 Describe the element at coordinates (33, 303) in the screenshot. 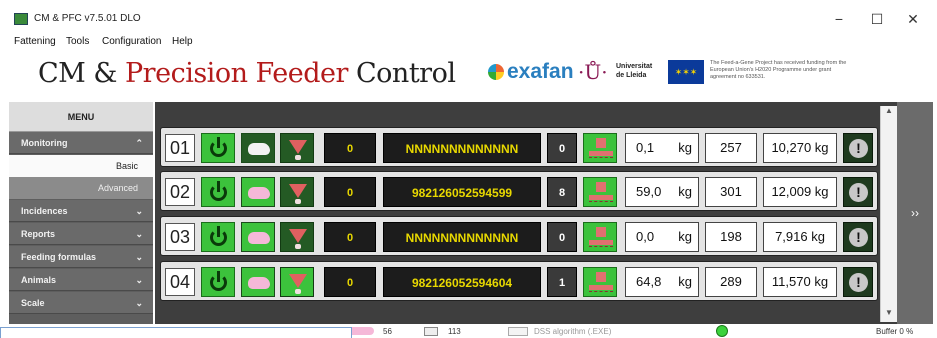

I see `sidebar-item-label: Scale` at that location.